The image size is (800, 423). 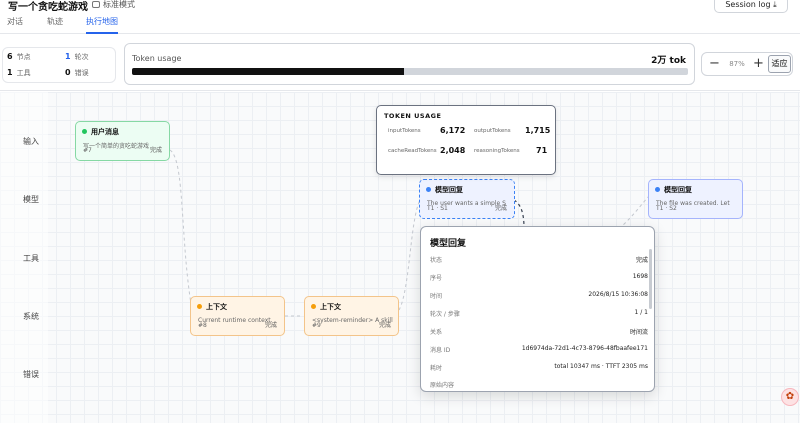 What do you see at coordinates (497, 151) in the screenshot?
I see `reasoning-tokens-label: reasoningTokens` at bounding box center [497, 151].